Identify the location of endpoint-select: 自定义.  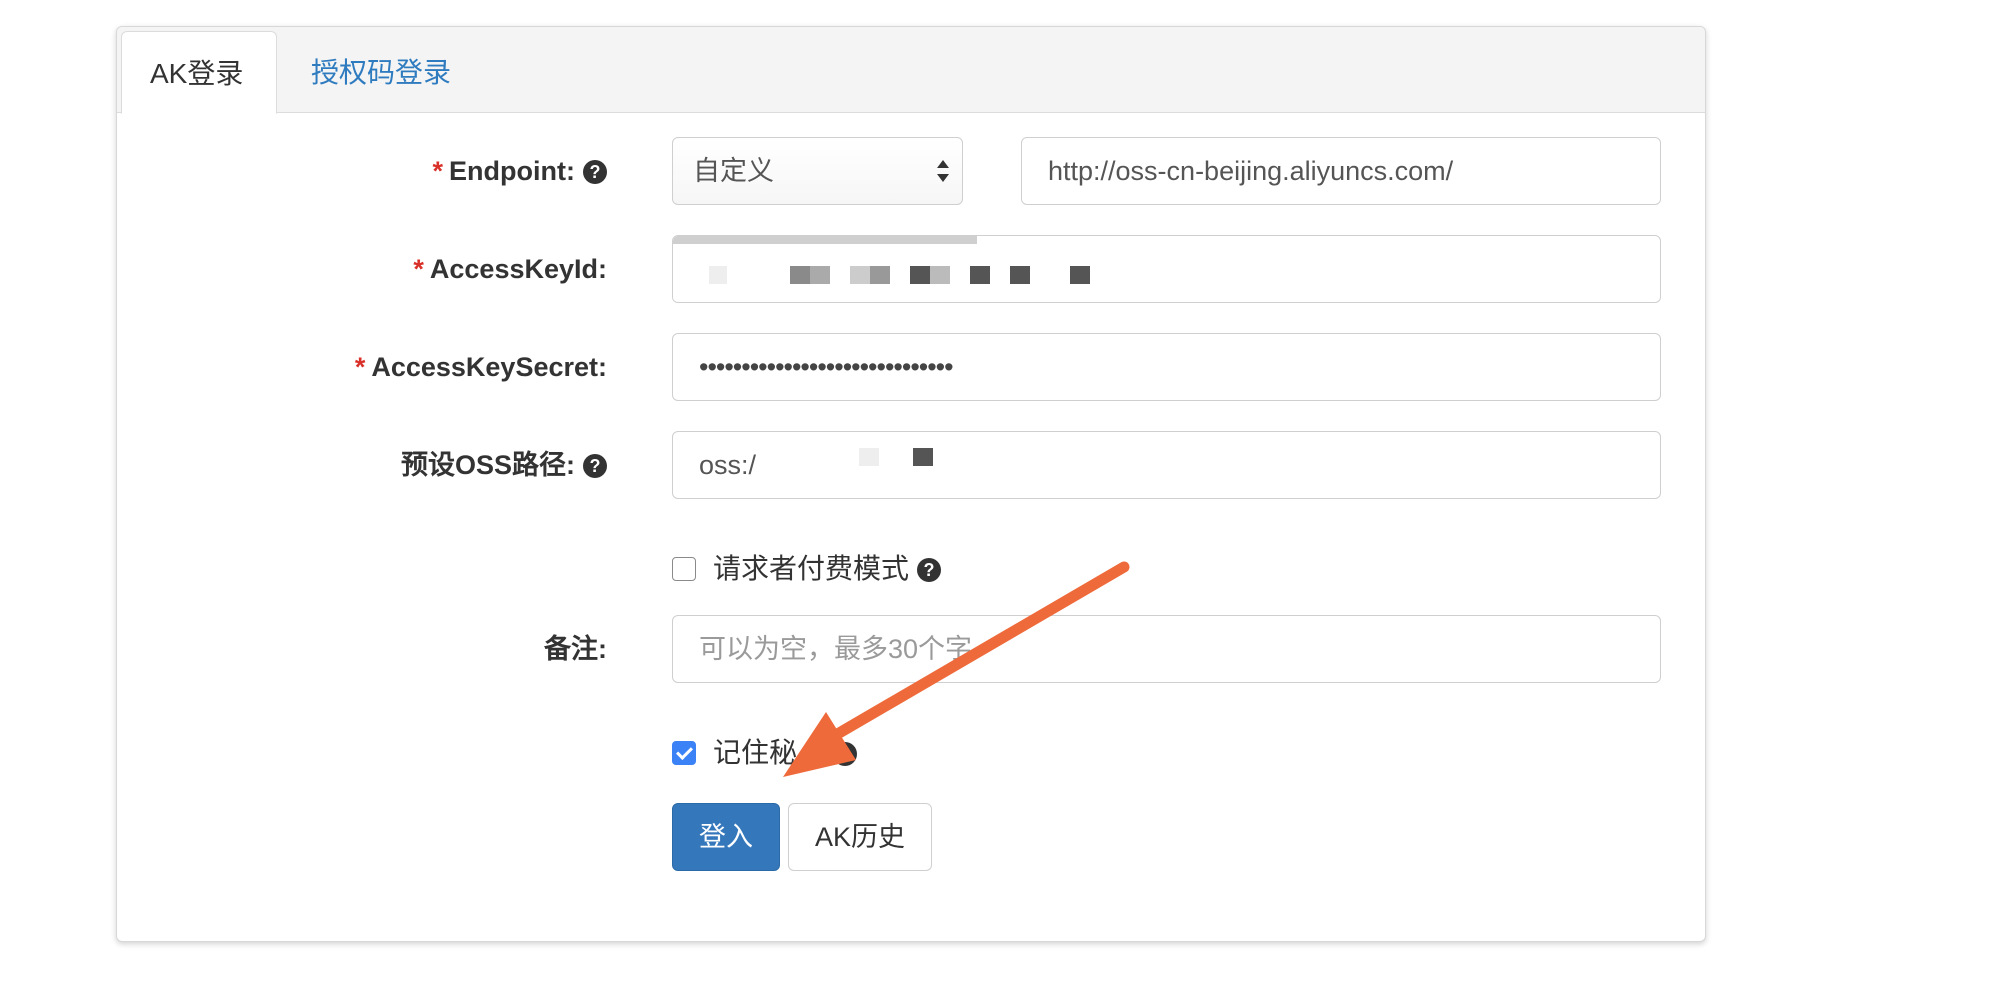
(817, 171).